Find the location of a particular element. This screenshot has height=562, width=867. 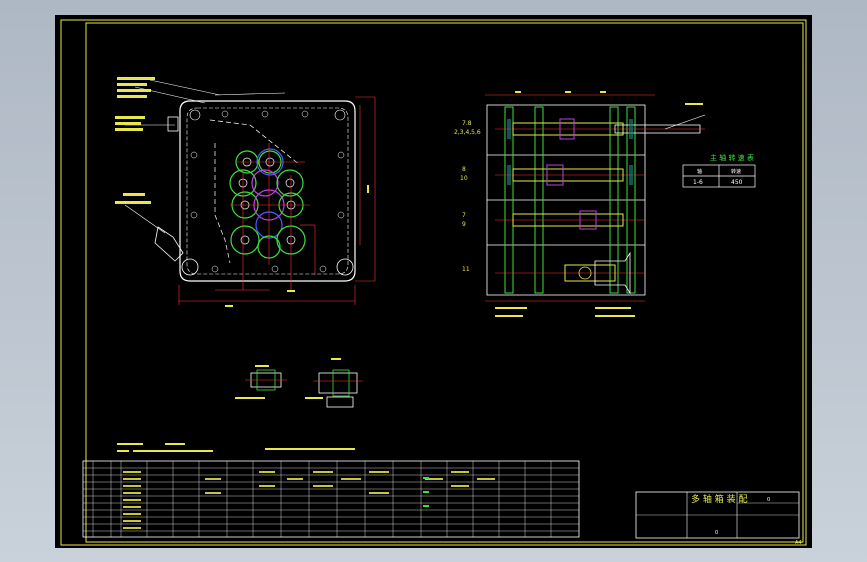

notes is located at coordinates (236, 447).